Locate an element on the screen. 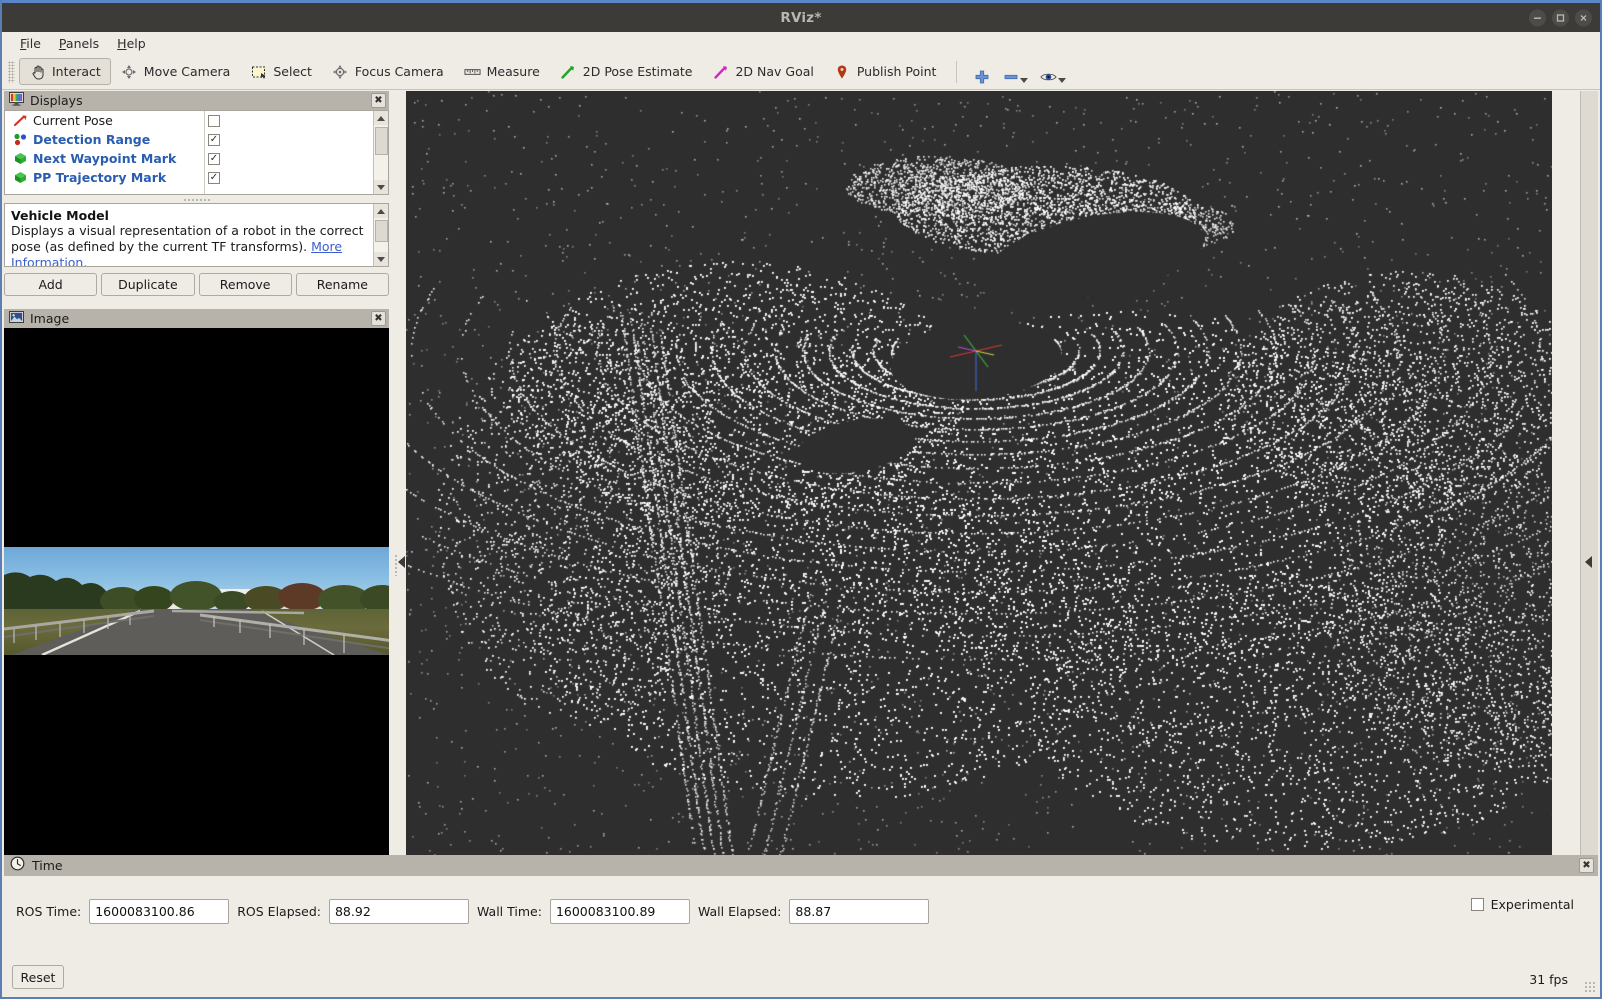 The image size is (1602, 999). ros-elapsed-input: 88.92 is located at coordinates (398, 911).